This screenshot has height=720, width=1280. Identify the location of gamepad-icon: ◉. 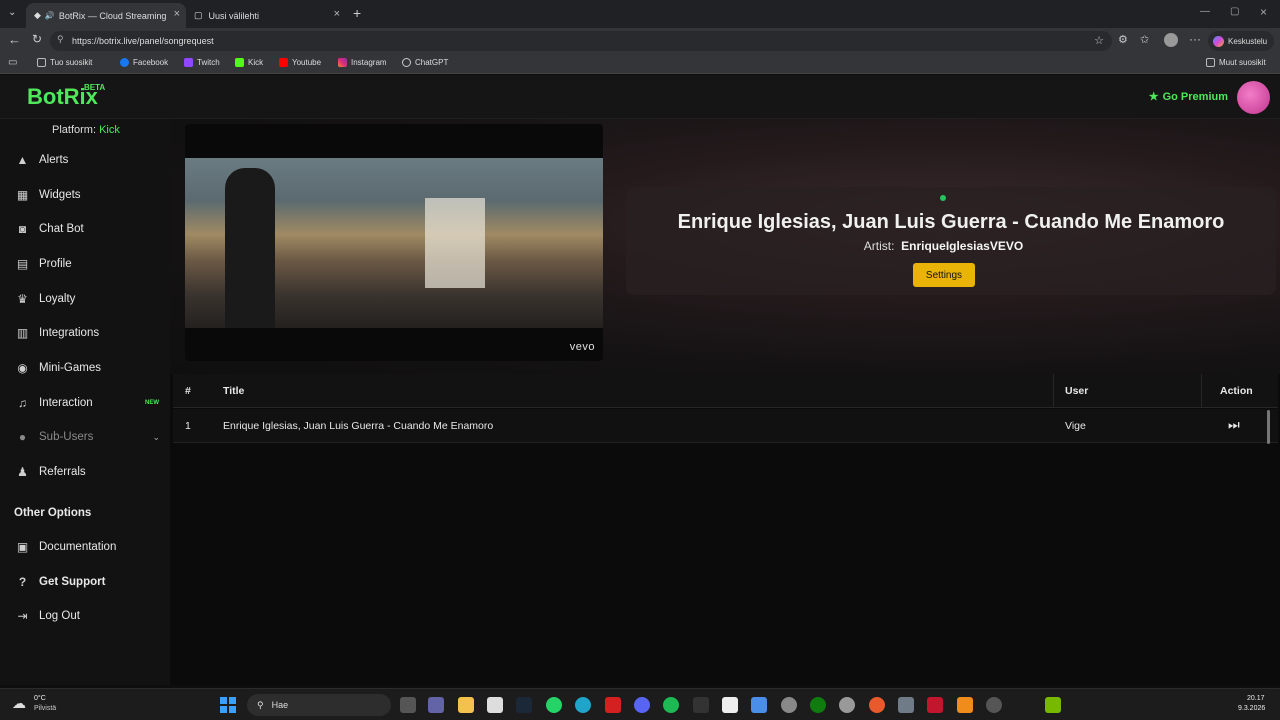
(22, 368).